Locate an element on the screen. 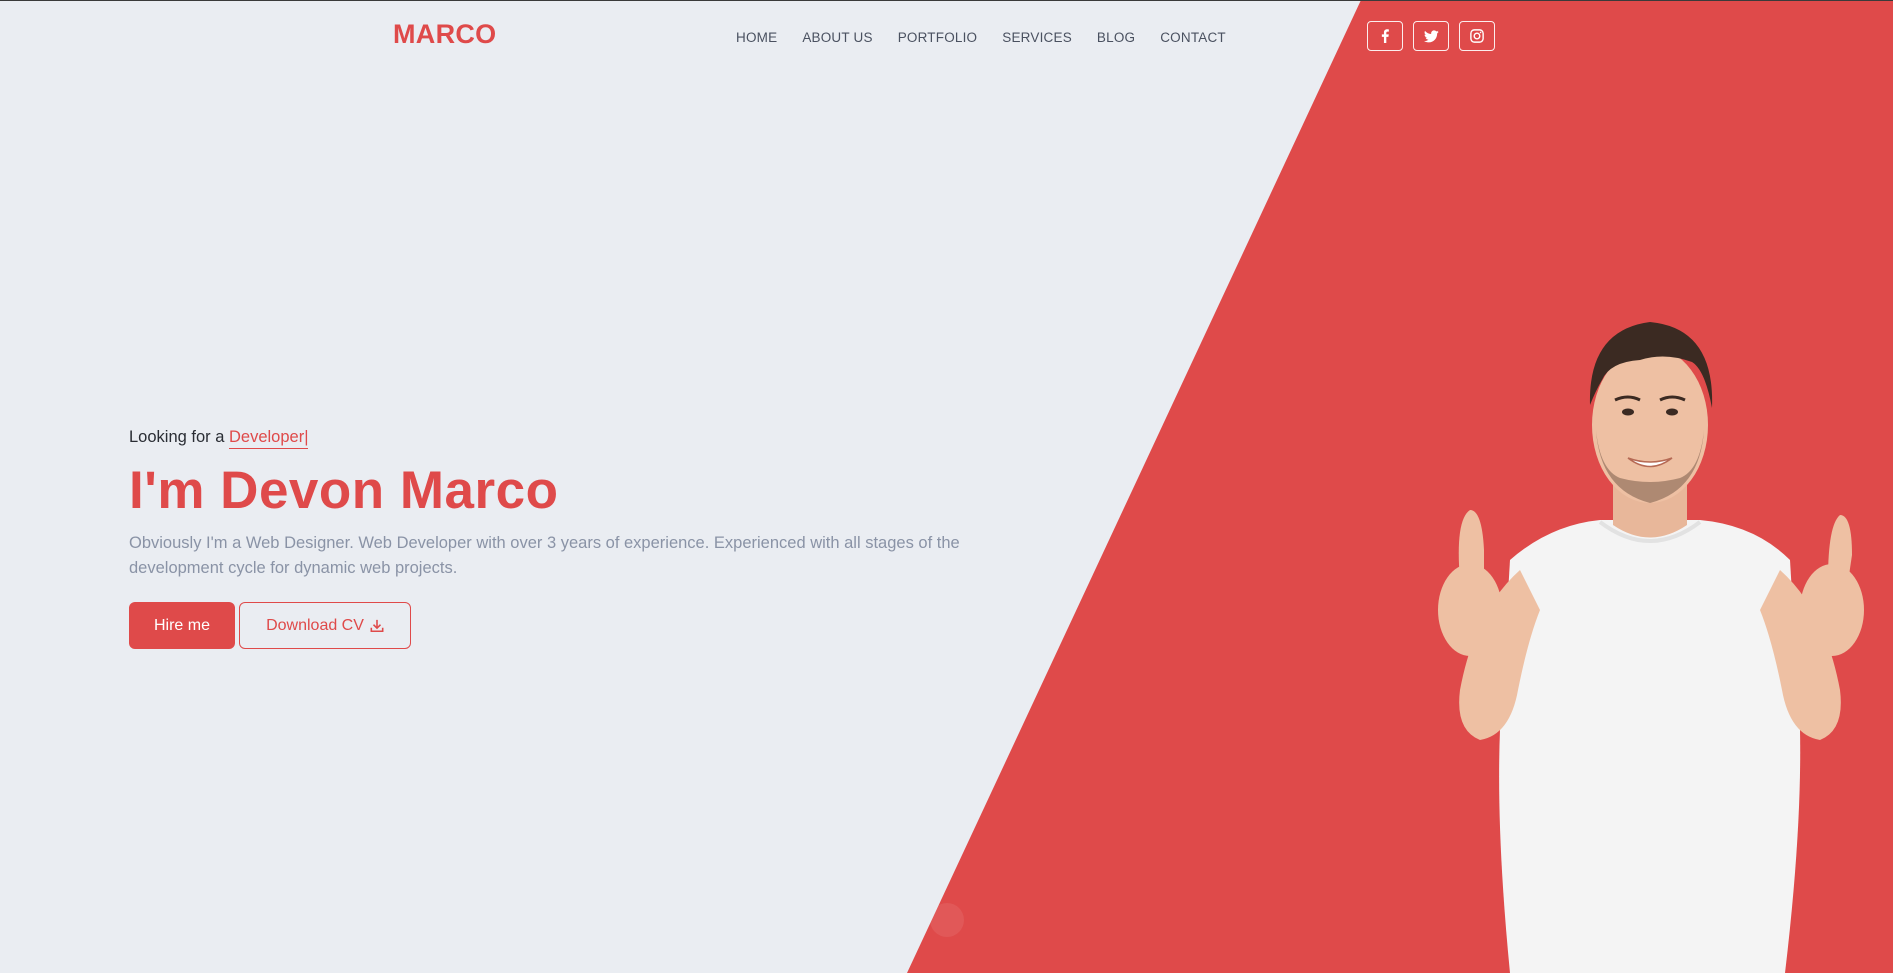 The width and height of the screenshot is (1893, 973). hero-buttons: Hire me Download CV is located at coordinates (569, 625).